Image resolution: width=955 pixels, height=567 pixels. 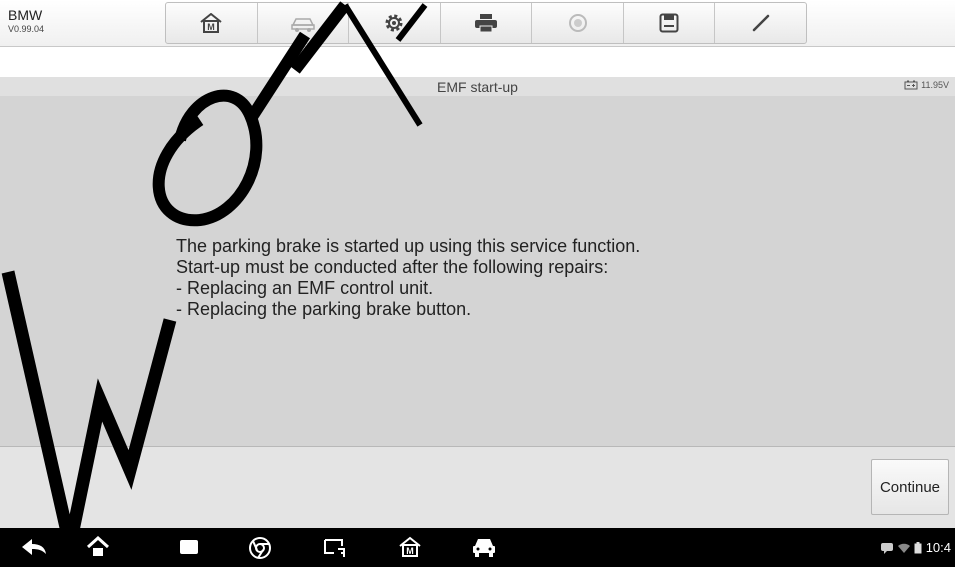 I want to click on home-icon, so click(x=98, y=547).